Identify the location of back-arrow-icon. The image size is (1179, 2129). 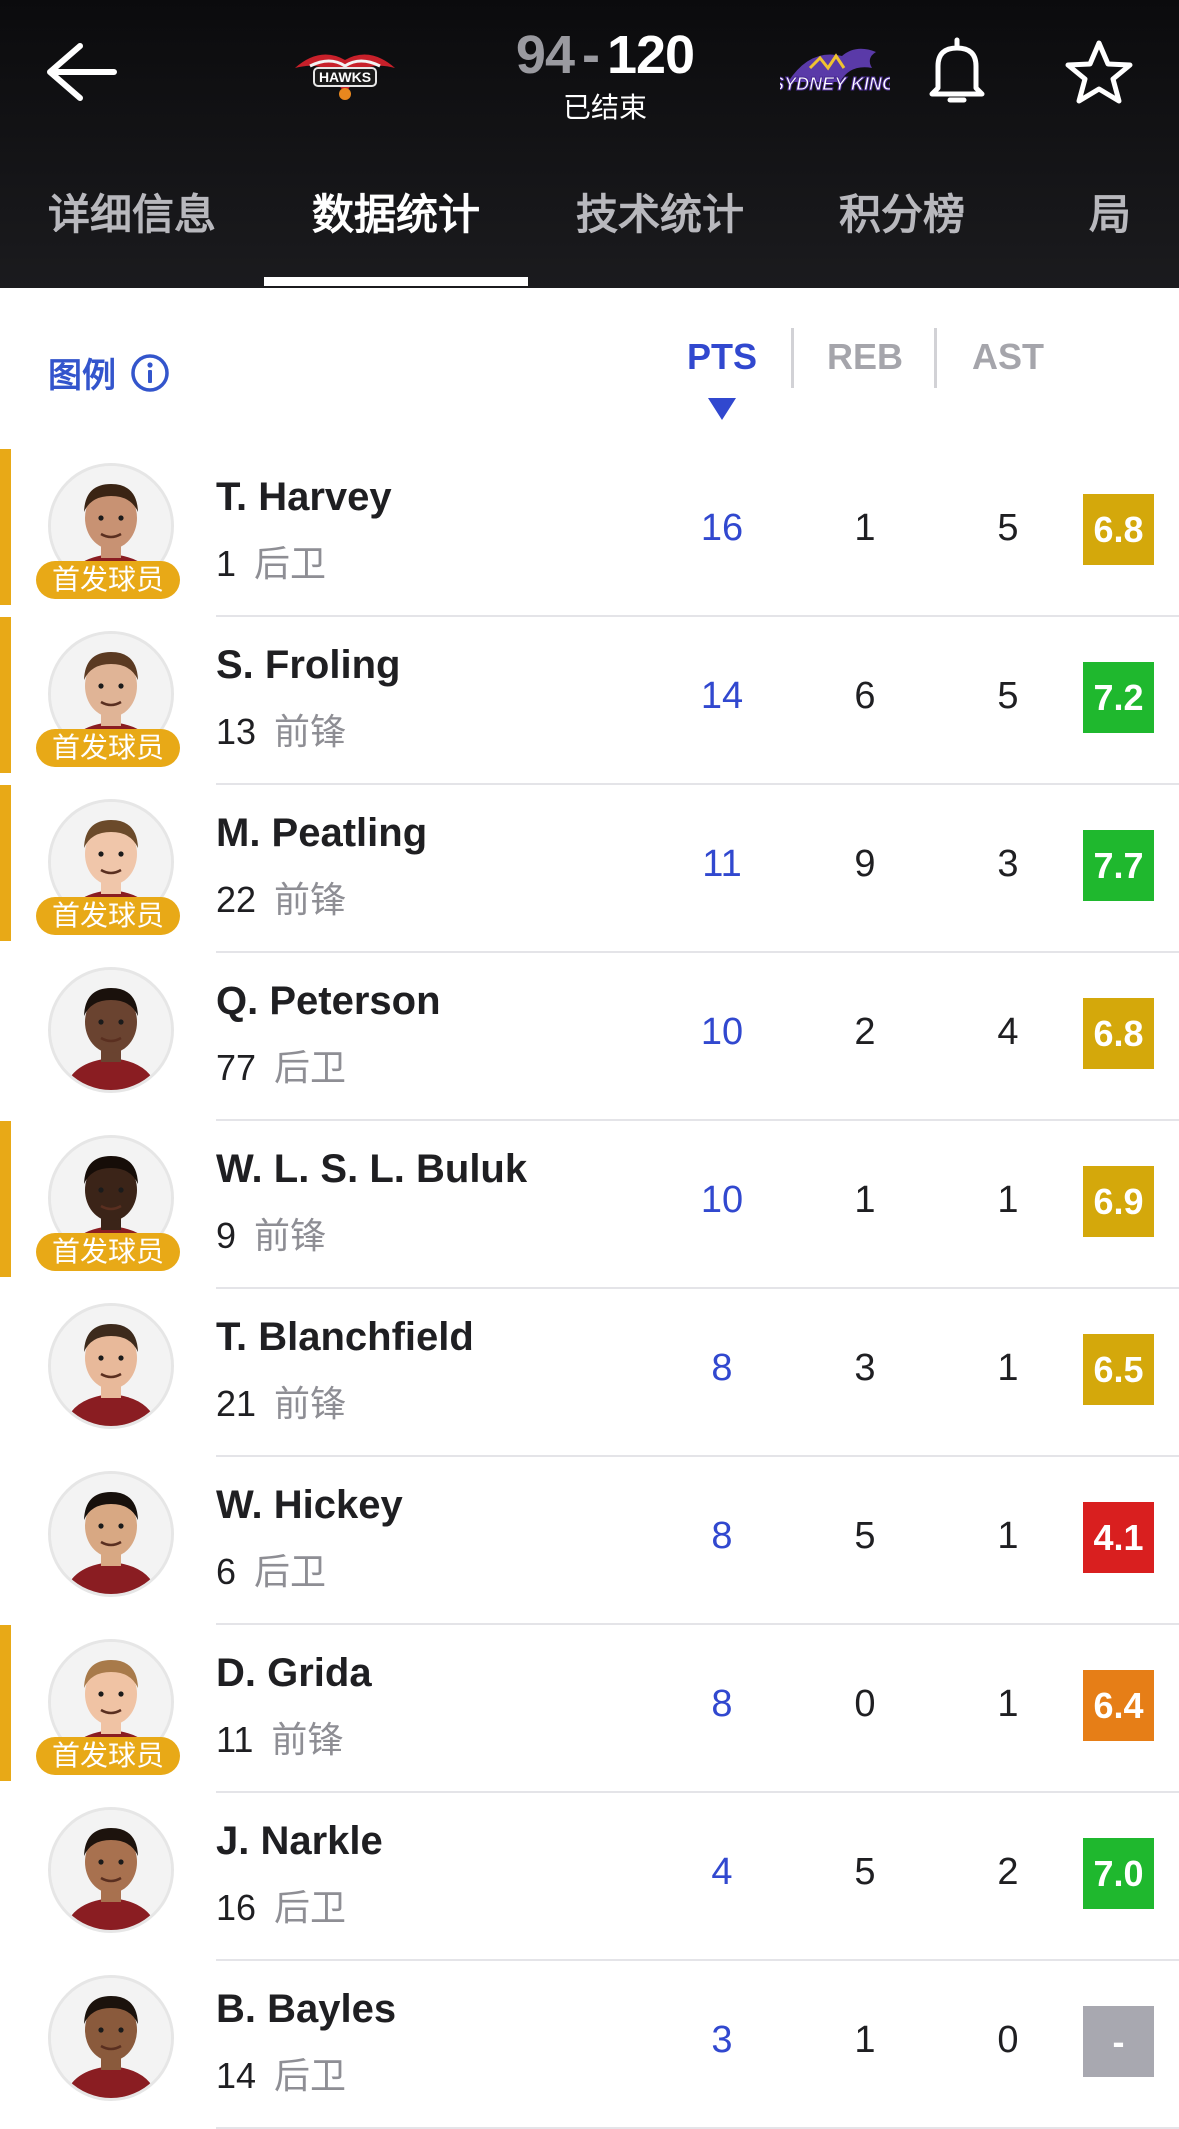
(80, 72).